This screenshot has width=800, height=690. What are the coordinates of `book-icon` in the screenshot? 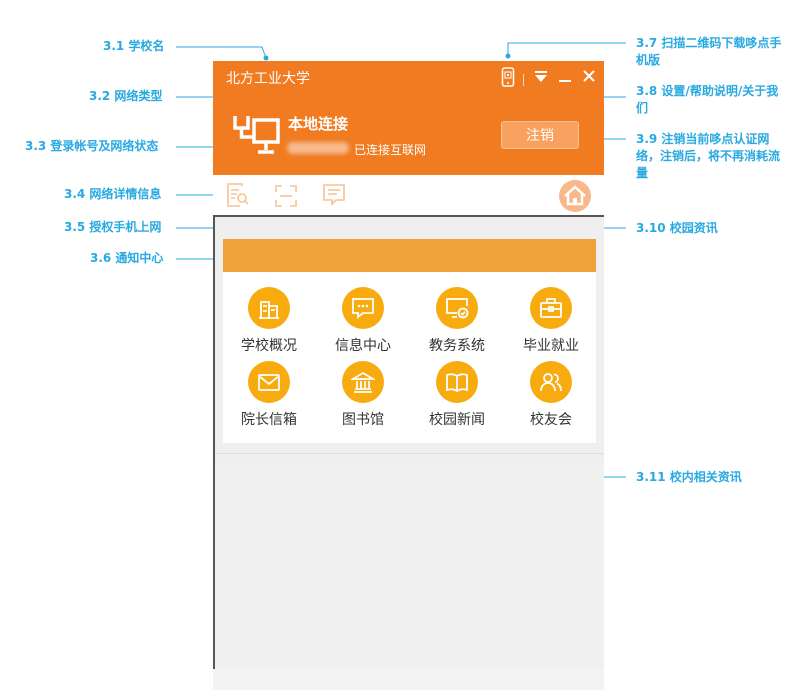 It's located at (457, 382).